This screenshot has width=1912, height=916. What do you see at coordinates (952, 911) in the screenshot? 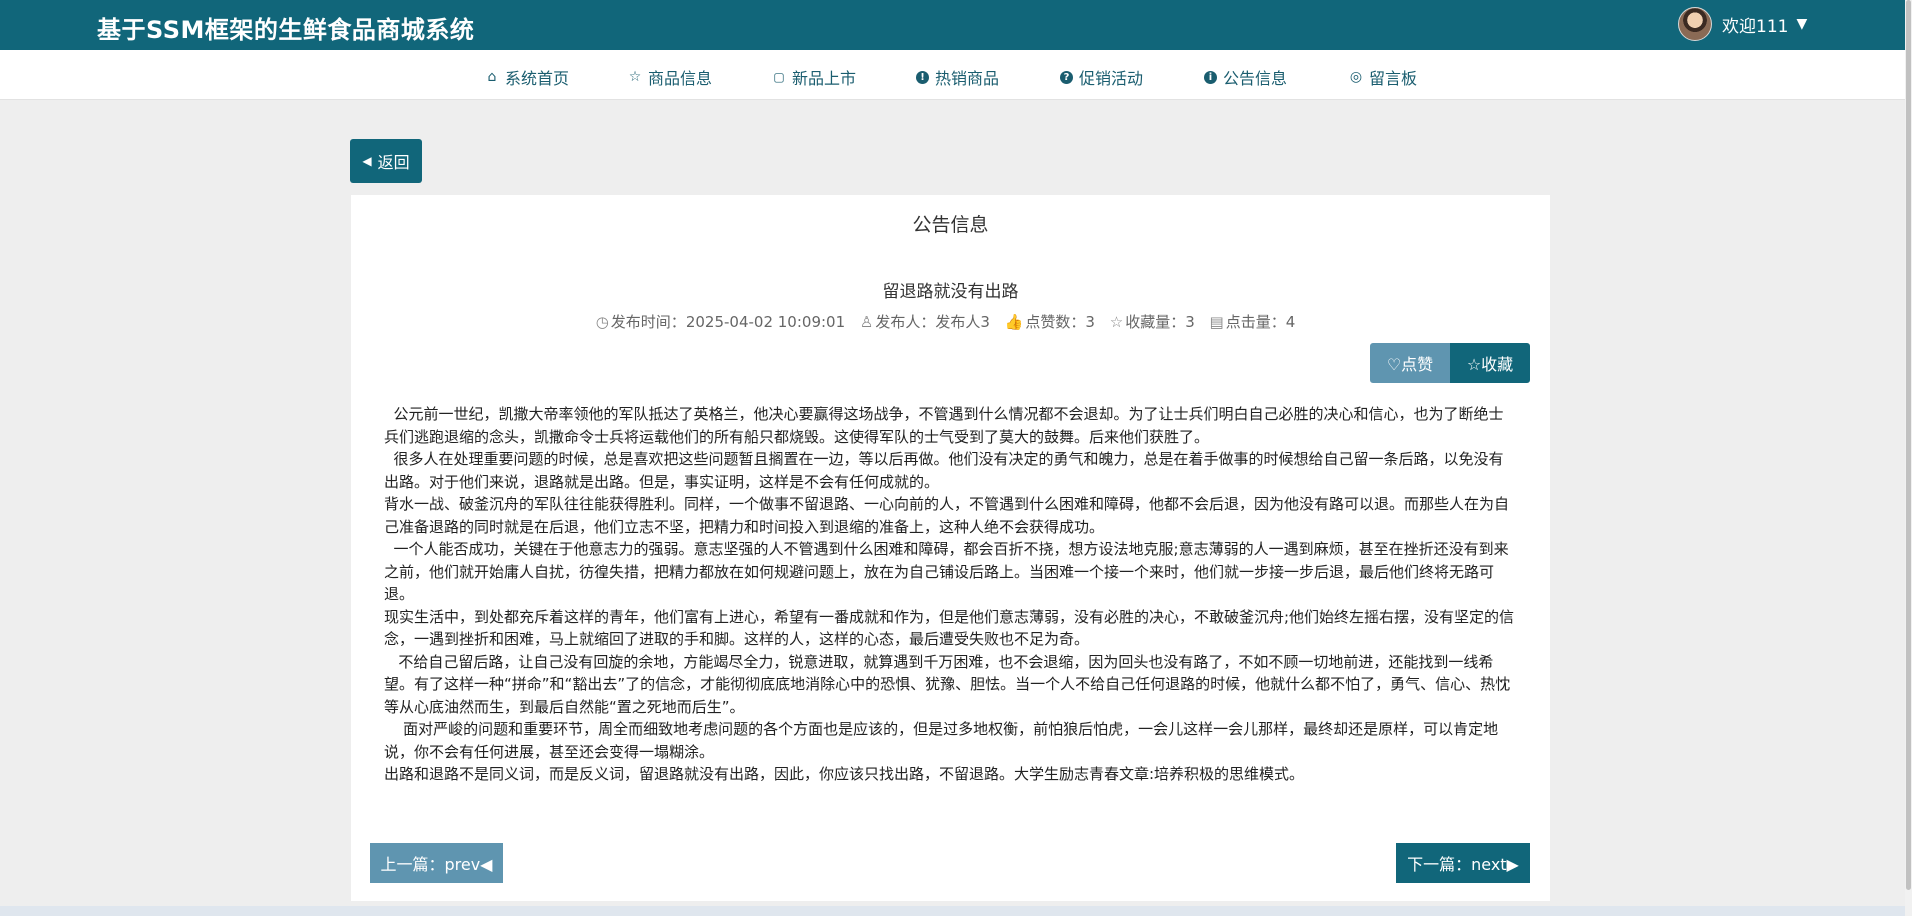
I see `bottom-strip` at bounding box center [952, 911].